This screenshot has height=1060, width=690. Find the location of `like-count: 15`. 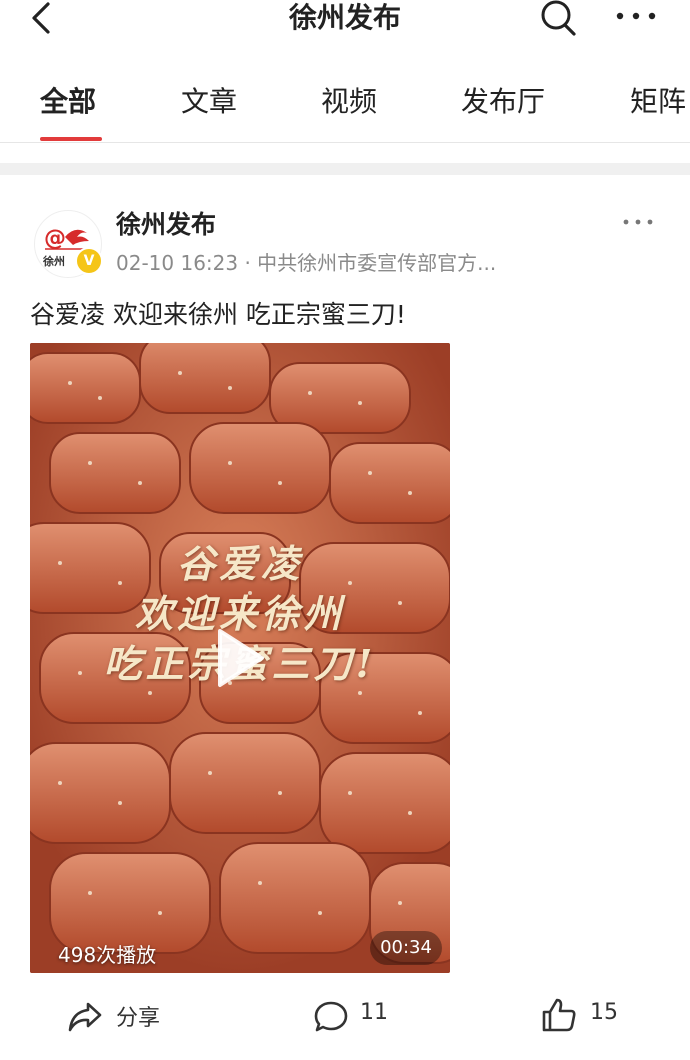

like-count: 15 is located at coordinates (604, 1012).